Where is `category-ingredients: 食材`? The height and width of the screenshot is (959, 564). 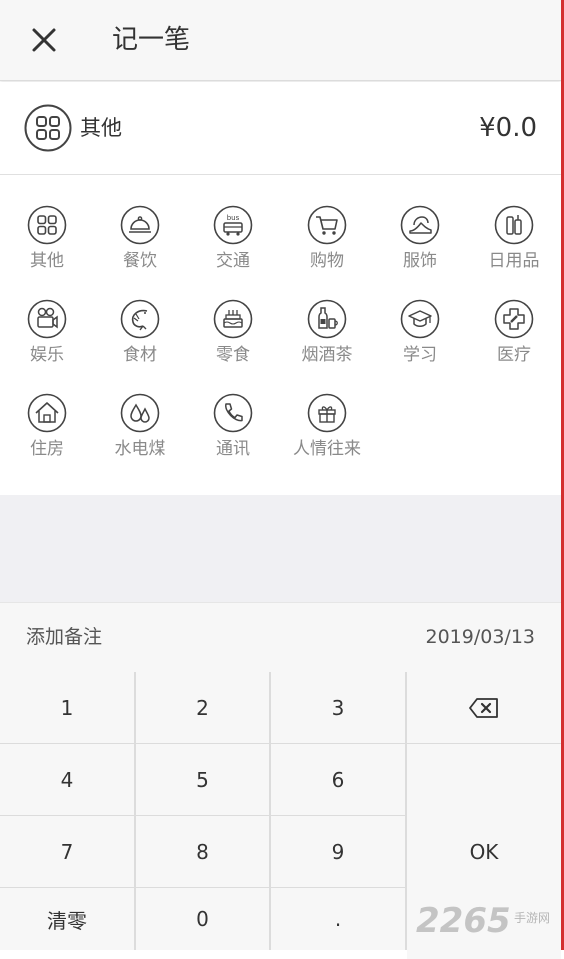
category-ingredients: 食材 is located at coordinates (140, 317).